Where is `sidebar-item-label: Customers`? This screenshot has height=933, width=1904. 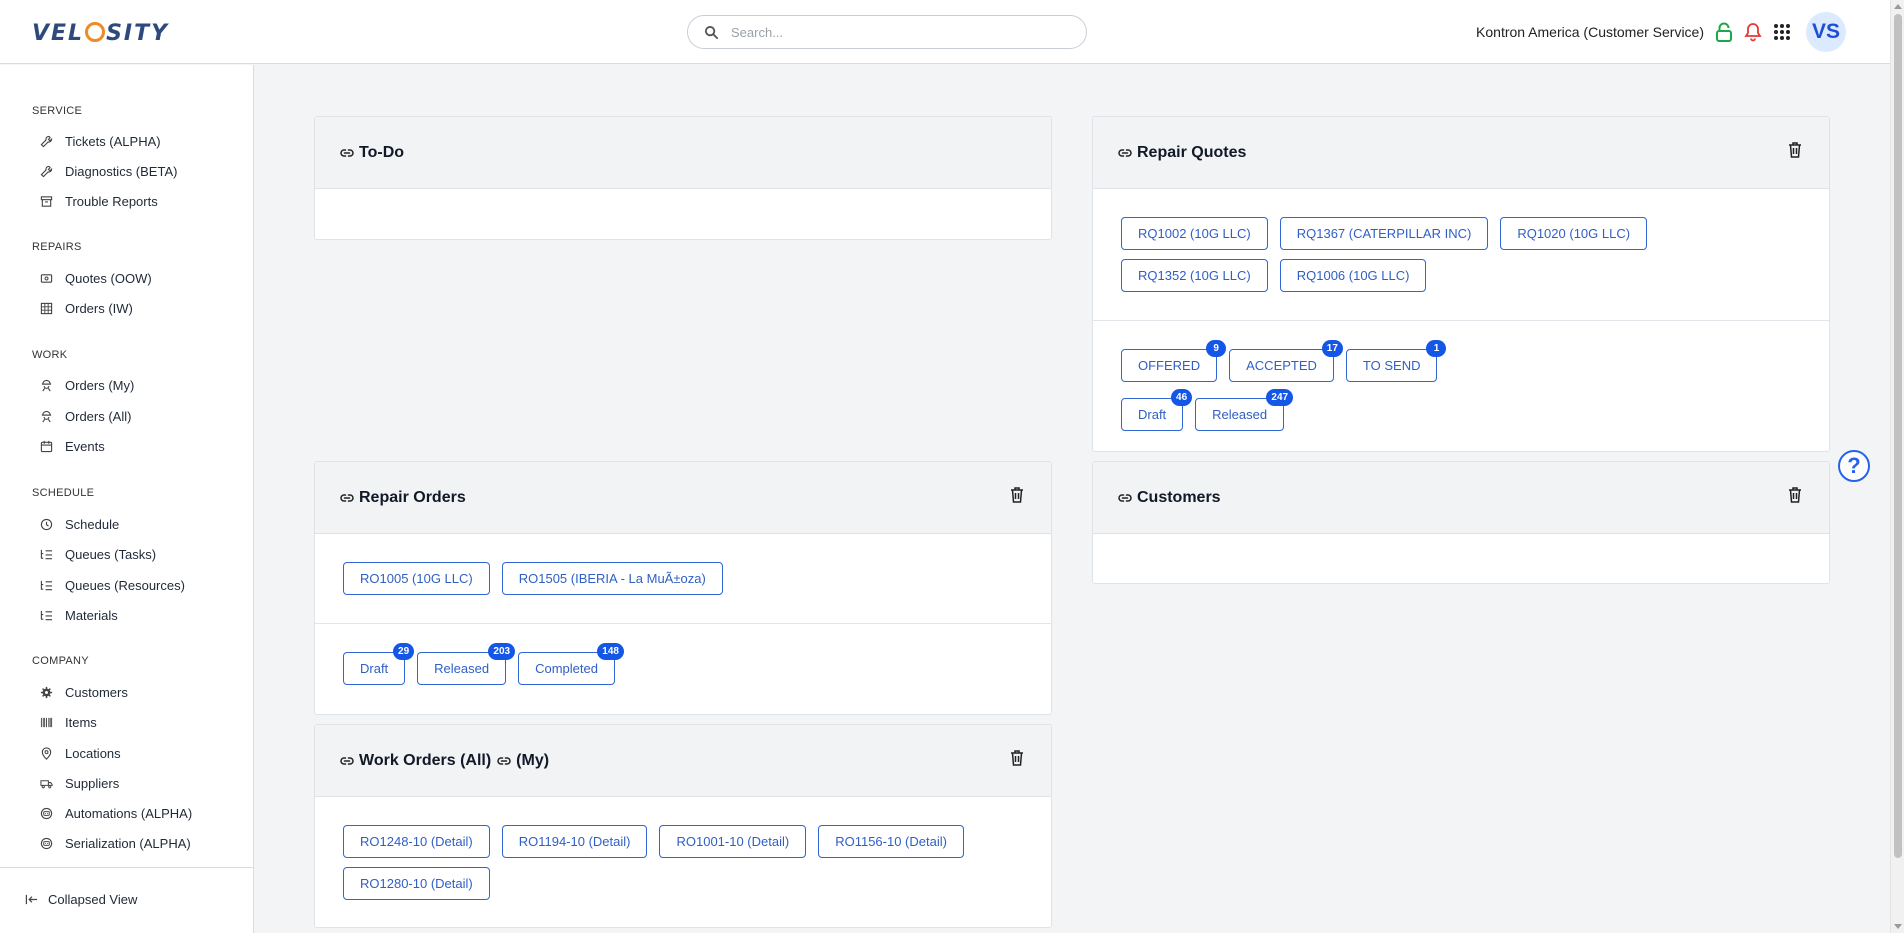
sidebar-item-label: Customers is located at coordinates (96, 692).